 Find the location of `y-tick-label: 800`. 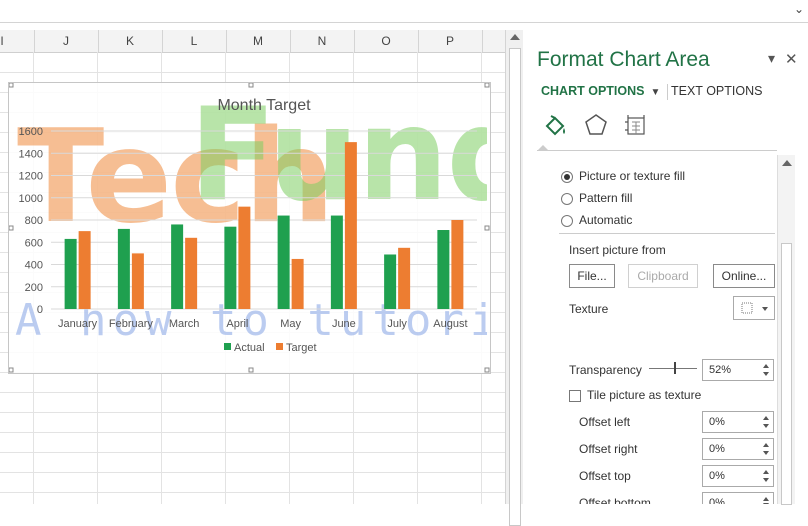

y-tick-label: 800 is located at coordinates (34, 221).